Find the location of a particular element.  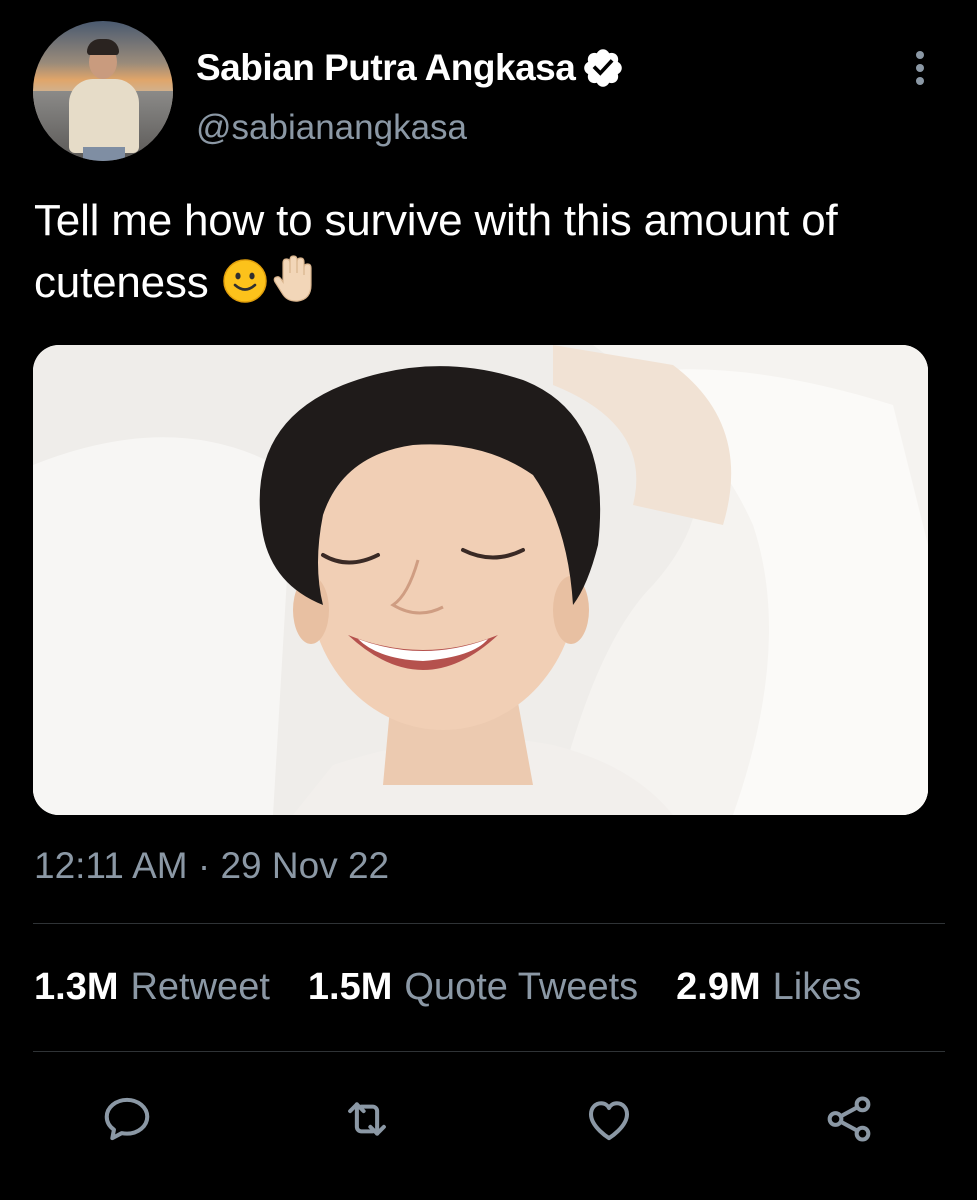

retweet-button is located at coordinates (367, 1119).